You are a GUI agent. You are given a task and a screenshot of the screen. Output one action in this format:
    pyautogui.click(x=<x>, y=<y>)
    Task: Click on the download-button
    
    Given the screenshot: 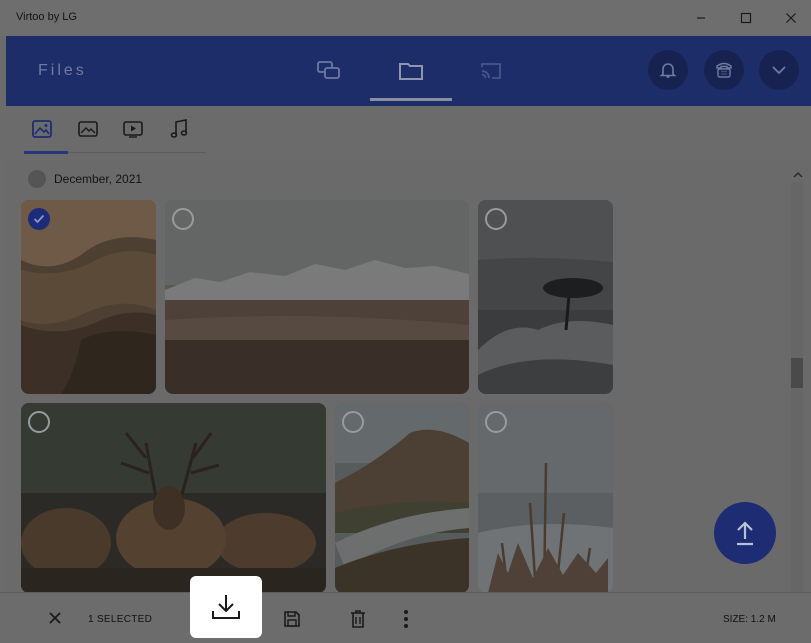 What is the action you would take?
    pyautogui.click(x=226, y=607)
    